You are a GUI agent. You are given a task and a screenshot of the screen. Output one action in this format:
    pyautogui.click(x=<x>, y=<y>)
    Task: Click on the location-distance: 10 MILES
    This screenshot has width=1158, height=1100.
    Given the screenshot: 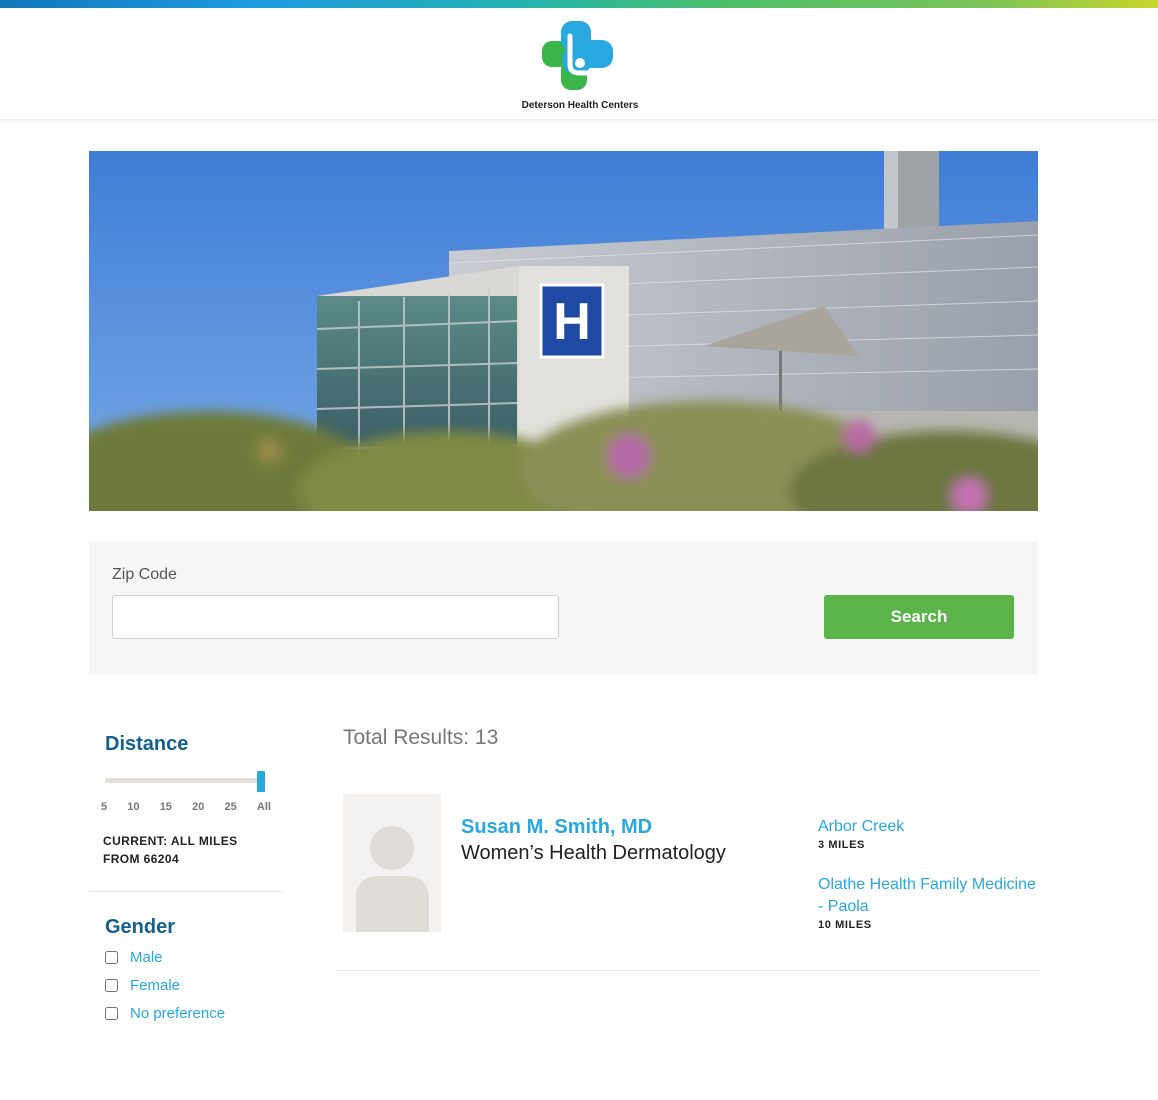 What is the action you would take?
    pyautogui.click(x=845, y=925)
    